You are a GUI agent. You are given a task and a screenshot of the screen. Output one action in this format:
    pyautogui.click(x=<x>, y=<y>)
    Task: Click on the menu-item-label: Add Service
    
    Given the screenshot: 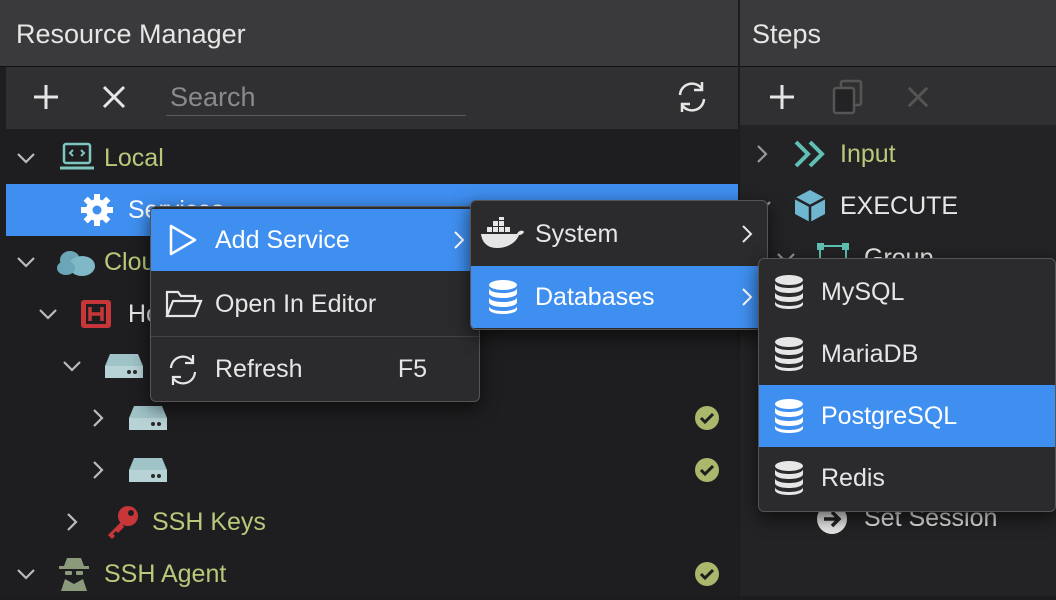 What is the action you would take?
    pyautogui.click(x=282, y=239)
    